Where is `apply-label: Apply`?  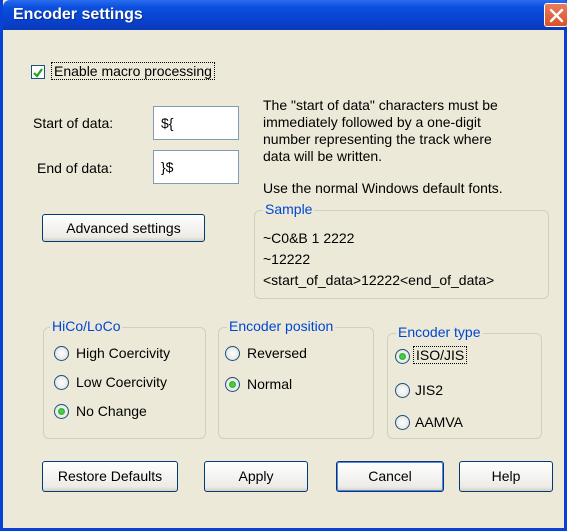
apply-label: Apply is located at coordinates (256, 476).